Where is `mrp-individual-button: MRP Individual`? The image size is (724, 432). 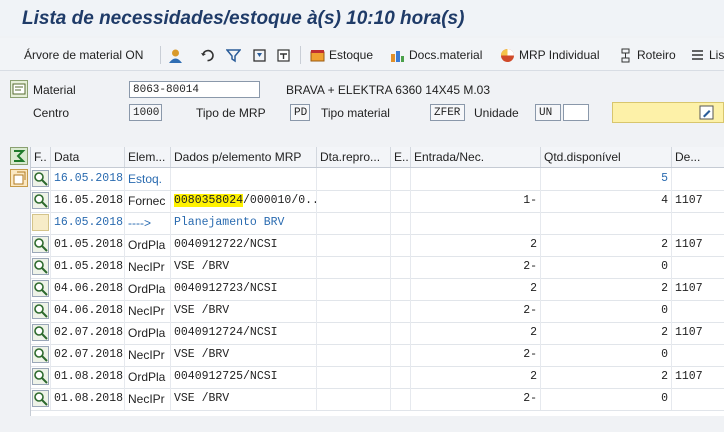 mrp-individual-button: MRP Individual is located at coordinates (549, 55).